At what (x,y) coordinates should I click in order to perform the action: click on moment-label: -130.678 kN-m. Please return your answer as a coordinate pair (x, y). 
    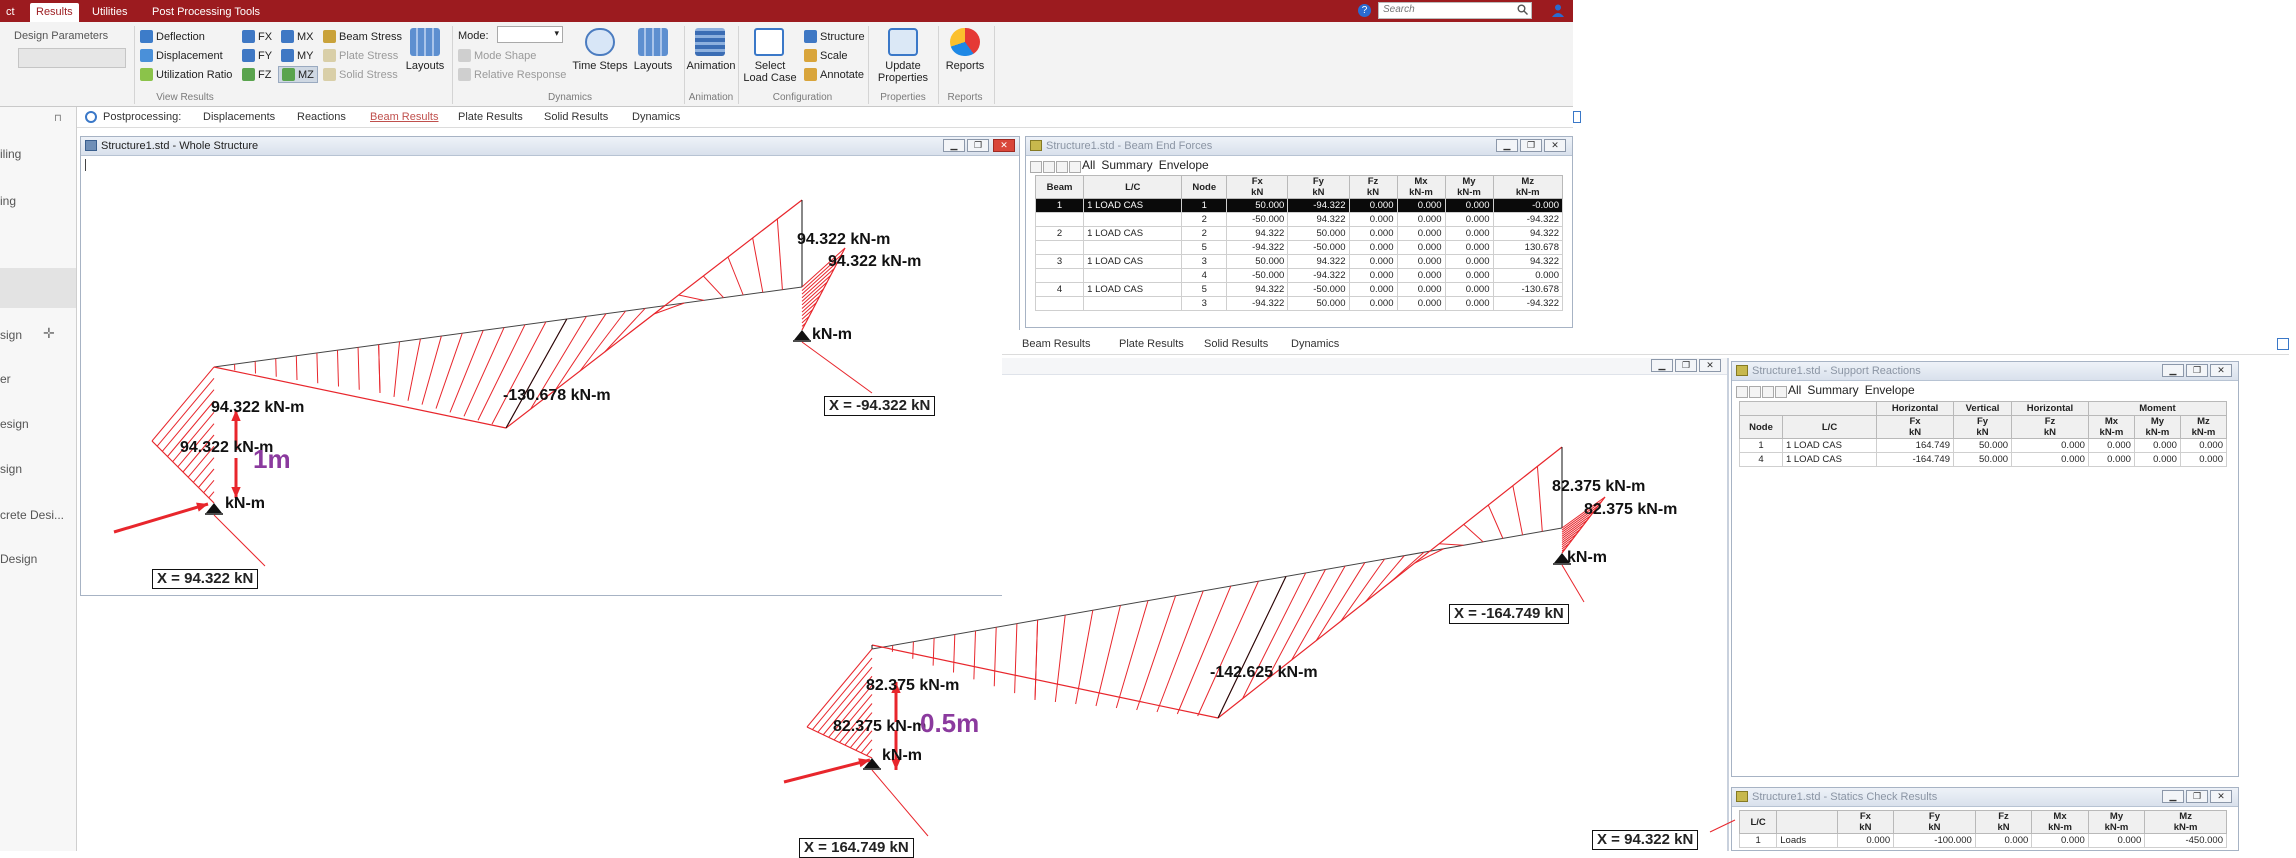
    Looking at the image, I should click on (557, 395).